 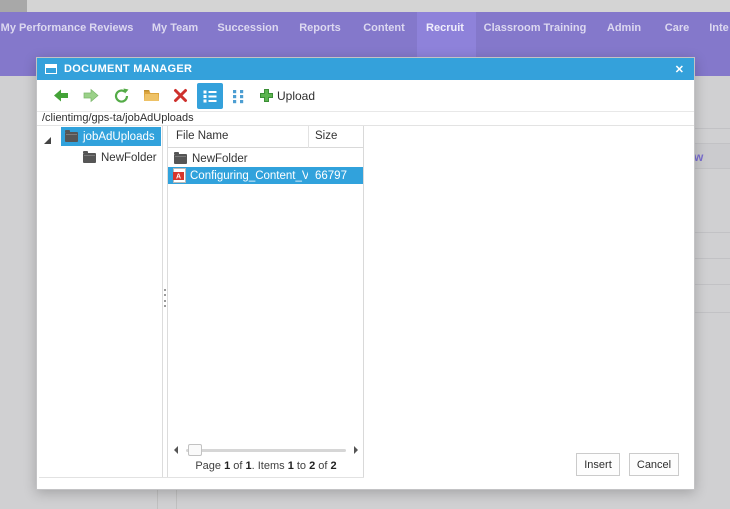 I want to click on nav-item-succession: Succession, so click(x=247, y=28).